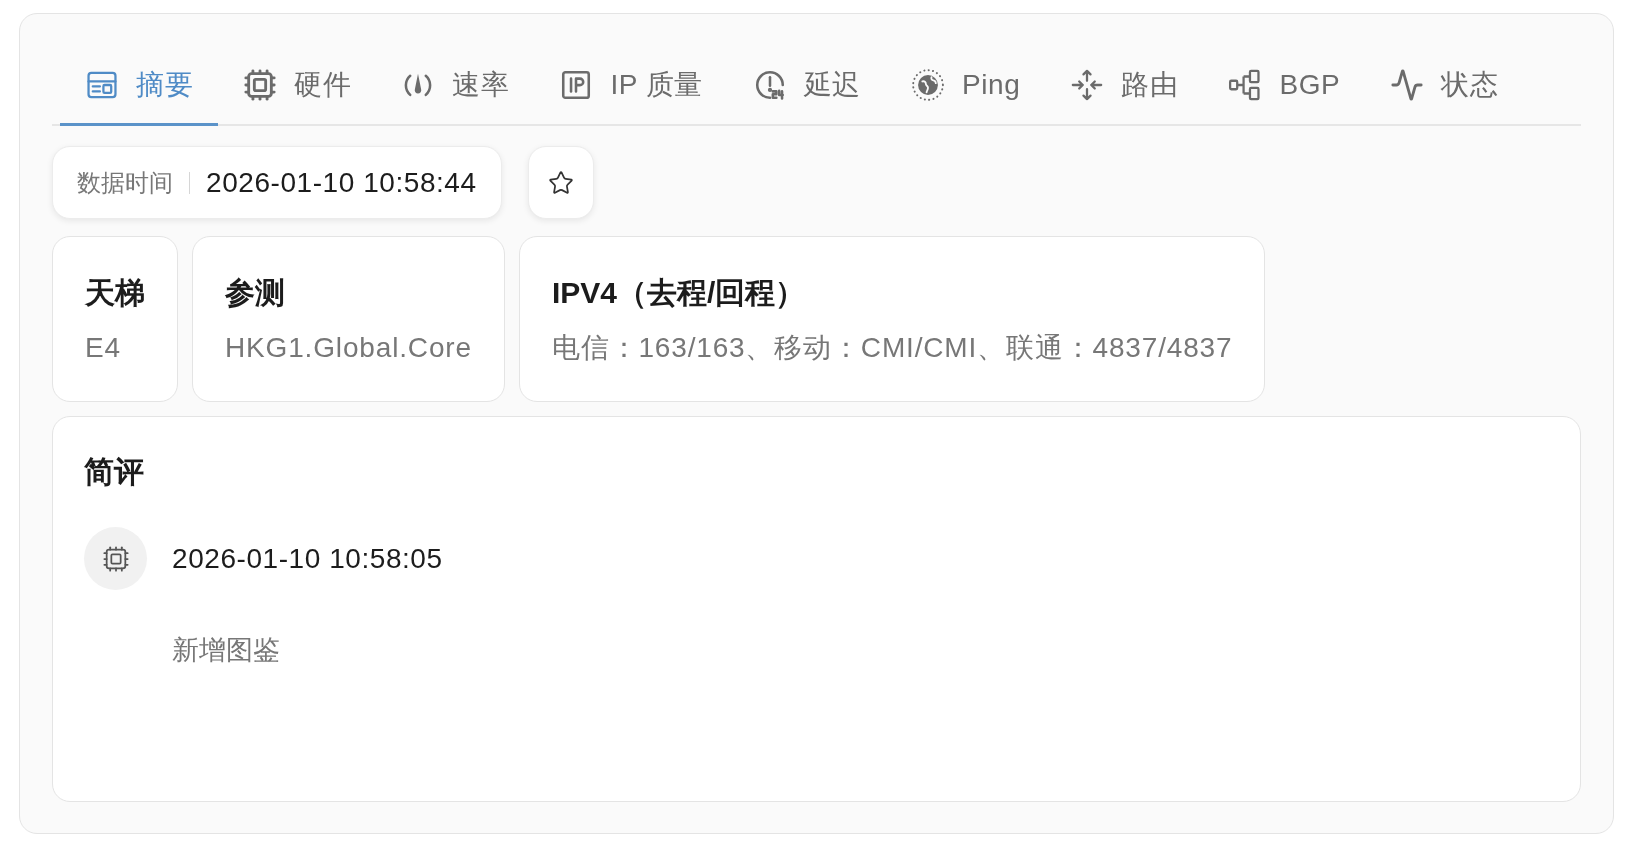  What do you see at coordinates (966, 86) in the screenshot?
I see `tab: Ping` at bounding box center [966, 86].